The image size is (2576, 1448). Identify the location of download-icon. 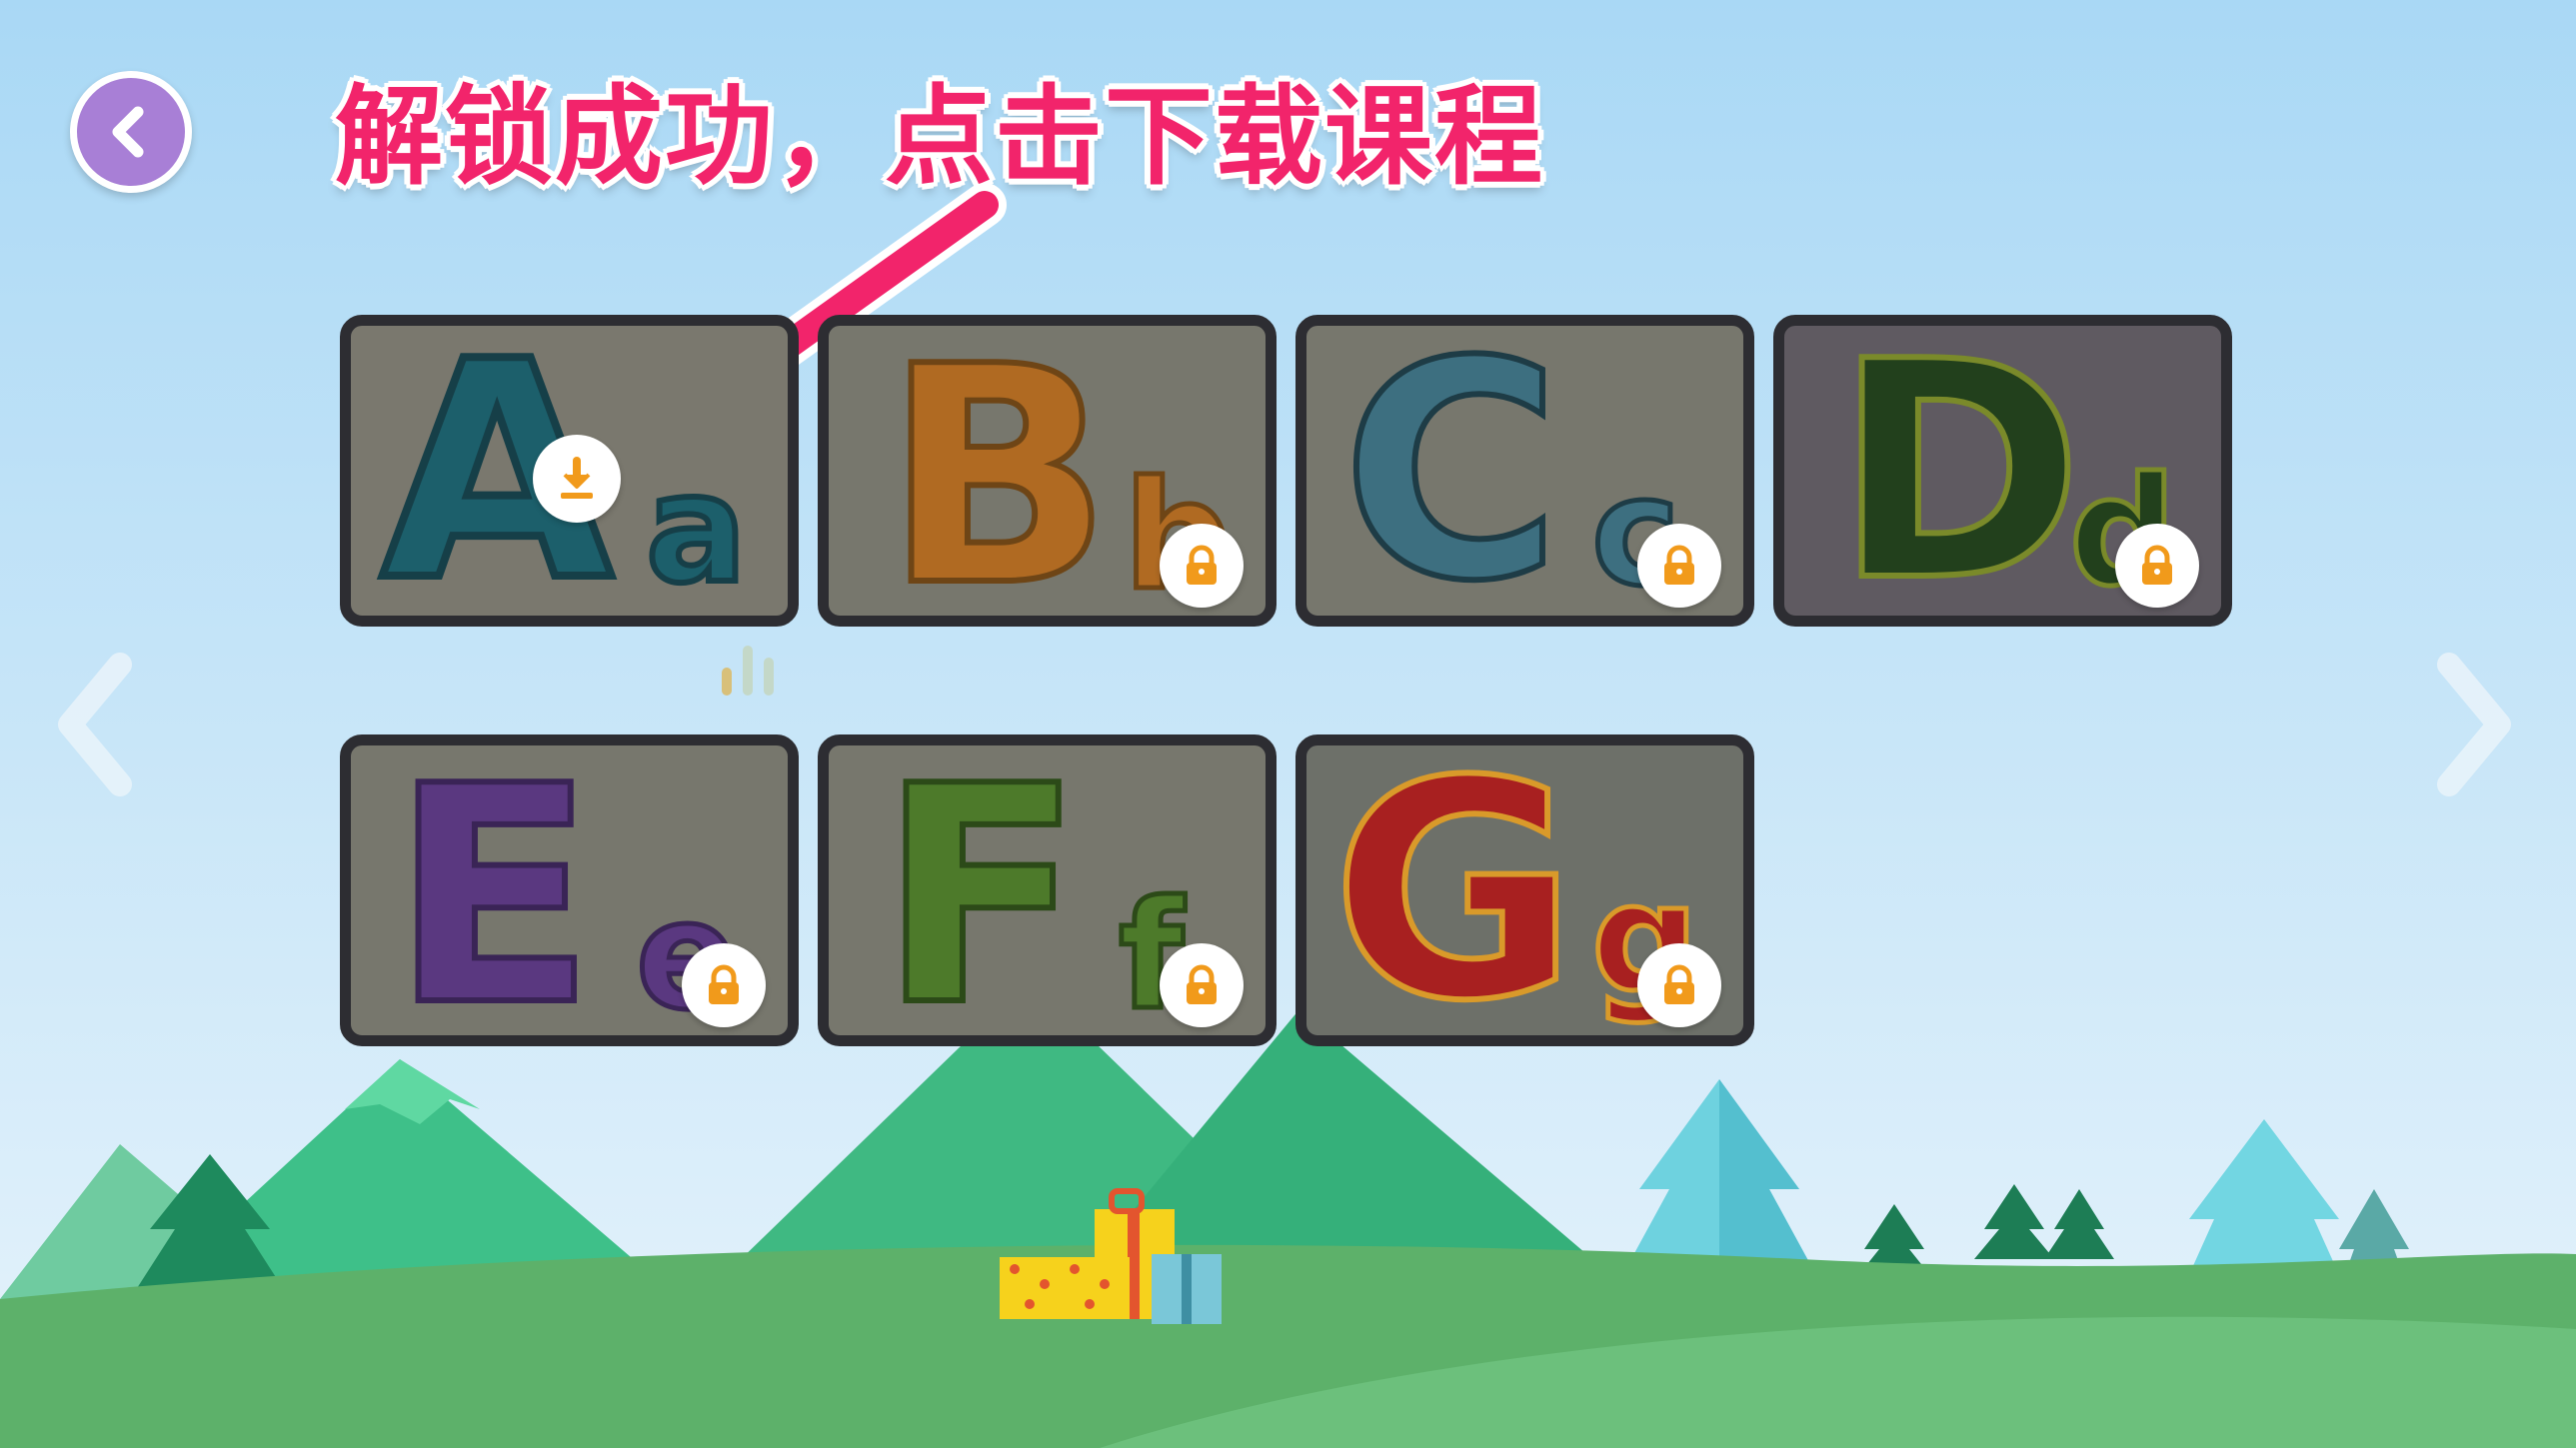
(577, 478).